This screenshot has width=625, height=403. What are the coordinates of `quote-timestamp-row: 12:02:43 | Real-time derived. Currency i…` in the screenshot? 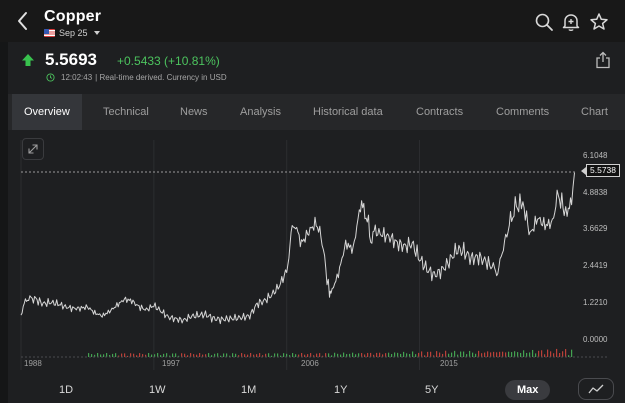 It's located at (136, 77).